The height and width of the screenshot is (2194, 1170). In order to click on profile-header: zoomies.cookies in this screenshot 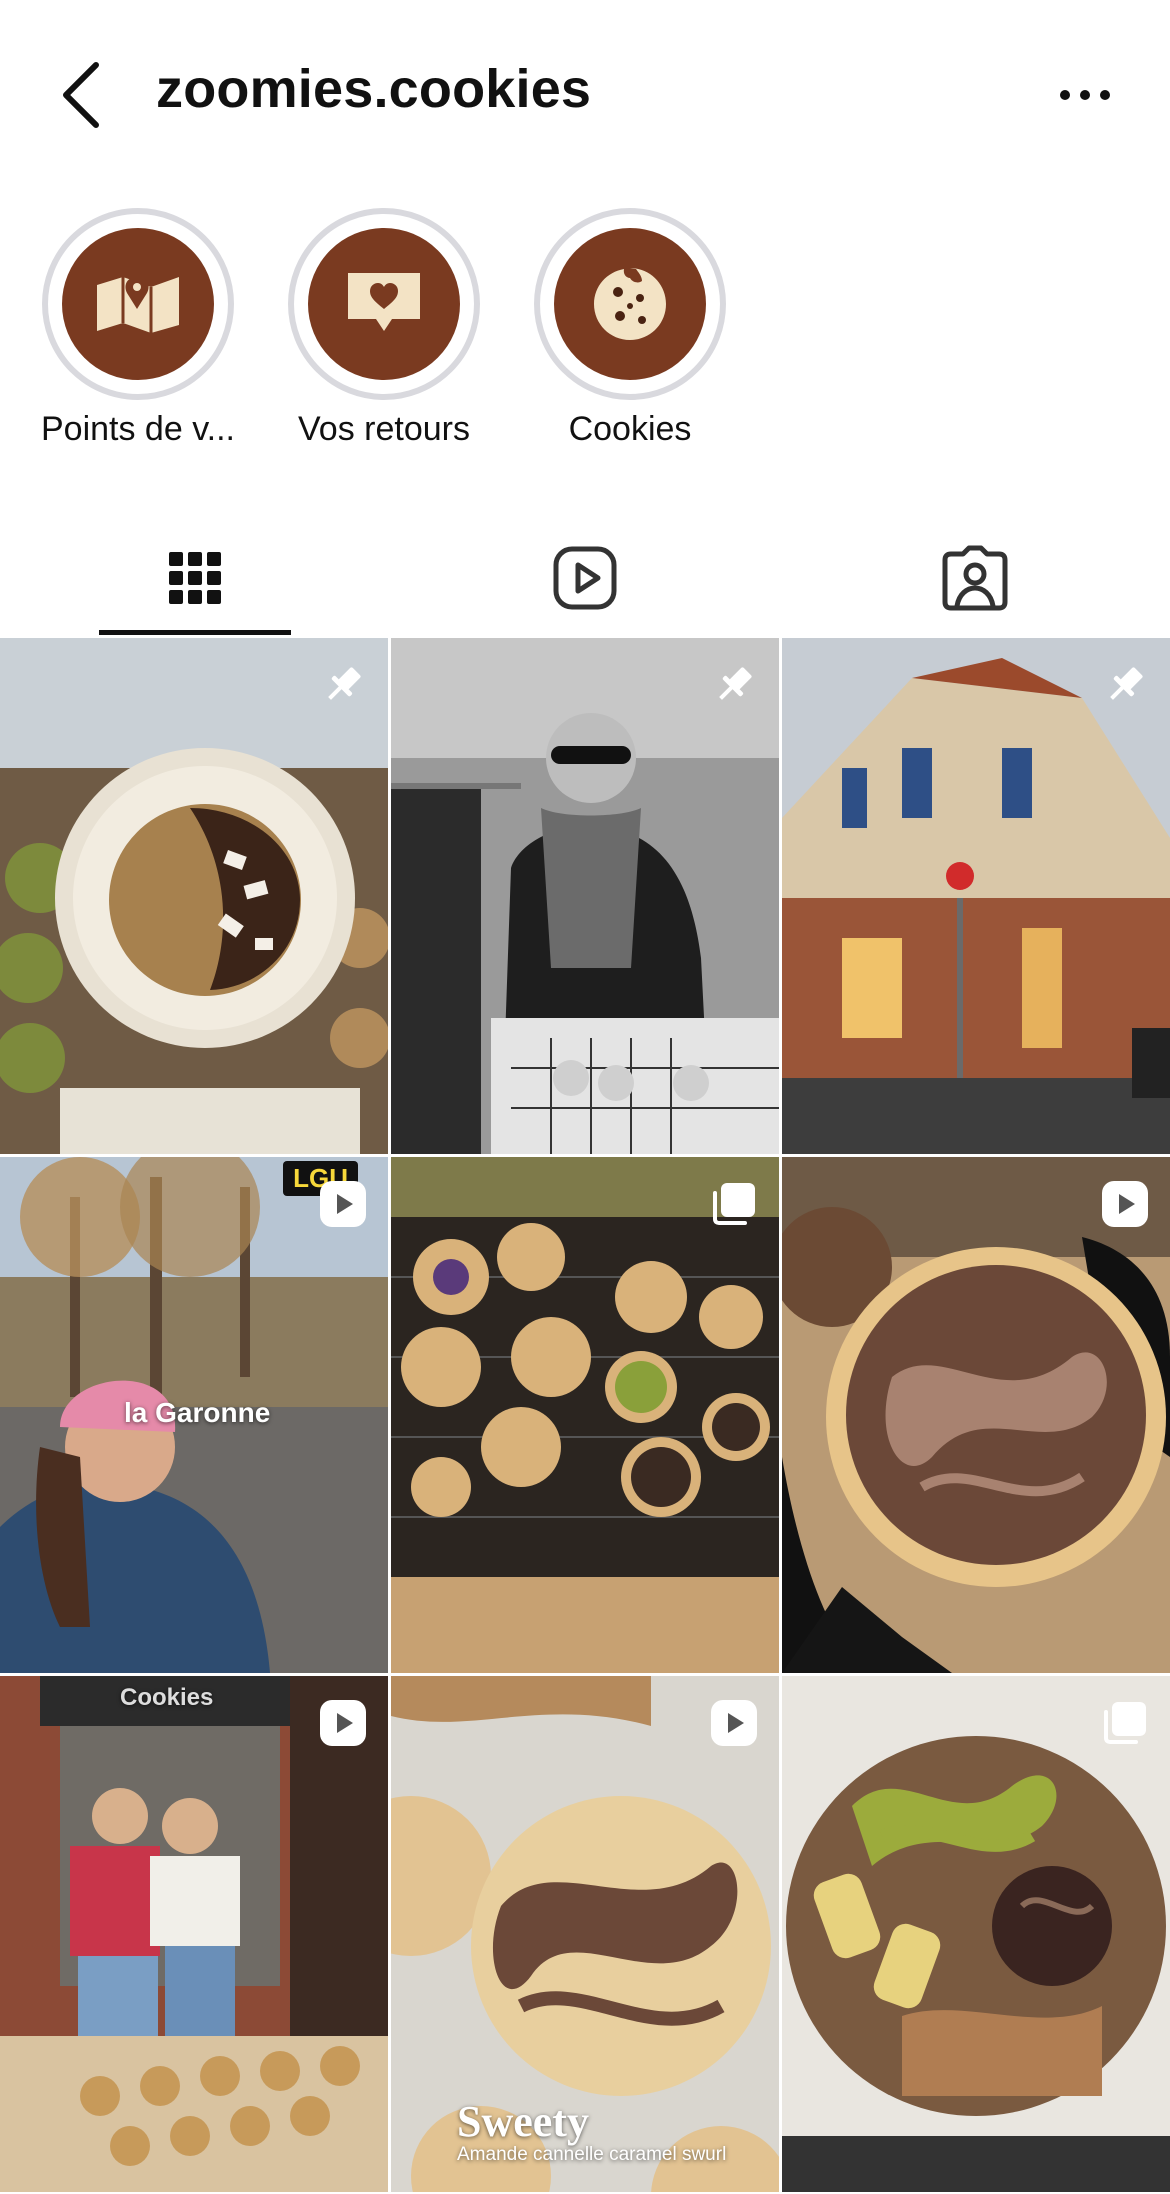, I will do `click(585, 95)`.